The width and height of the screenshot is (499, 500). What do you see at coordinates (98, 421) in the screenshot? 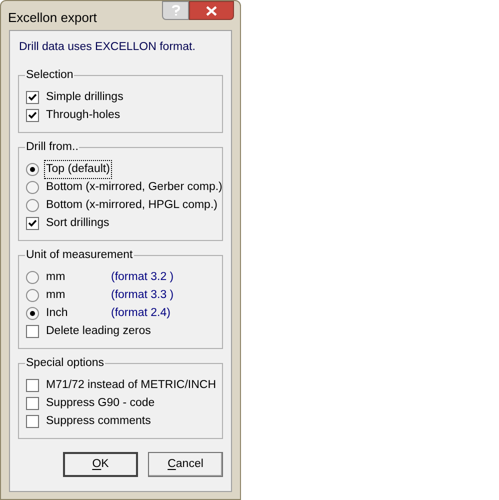
I see `option-label: Suppress comments` at bounding box center [98, 421].